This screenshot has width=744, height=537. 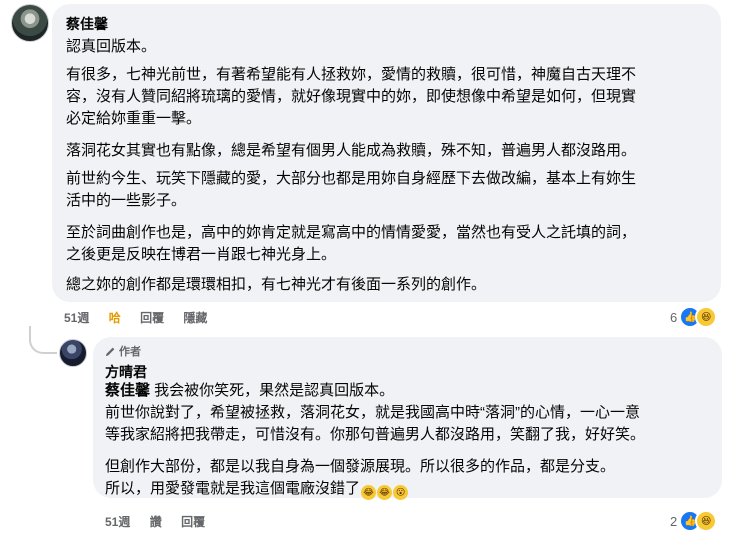 What do you see at coordinates (351, 150) in the screenshot?
I see `comment-paragraph: 落洞花女其實也有點像，總是希望有個男人能成為救贖，殊不知，普遍男人都沒路用。` at bounding box center [351, 150].